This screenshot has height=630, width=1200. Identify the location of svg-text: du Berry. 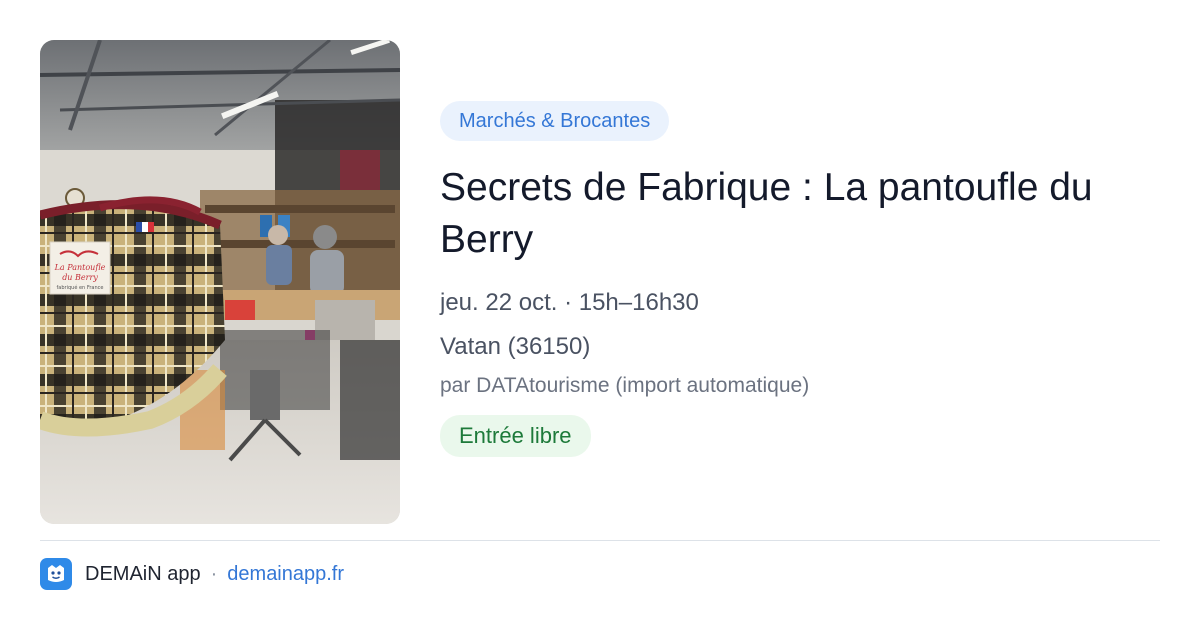
(80, 277).